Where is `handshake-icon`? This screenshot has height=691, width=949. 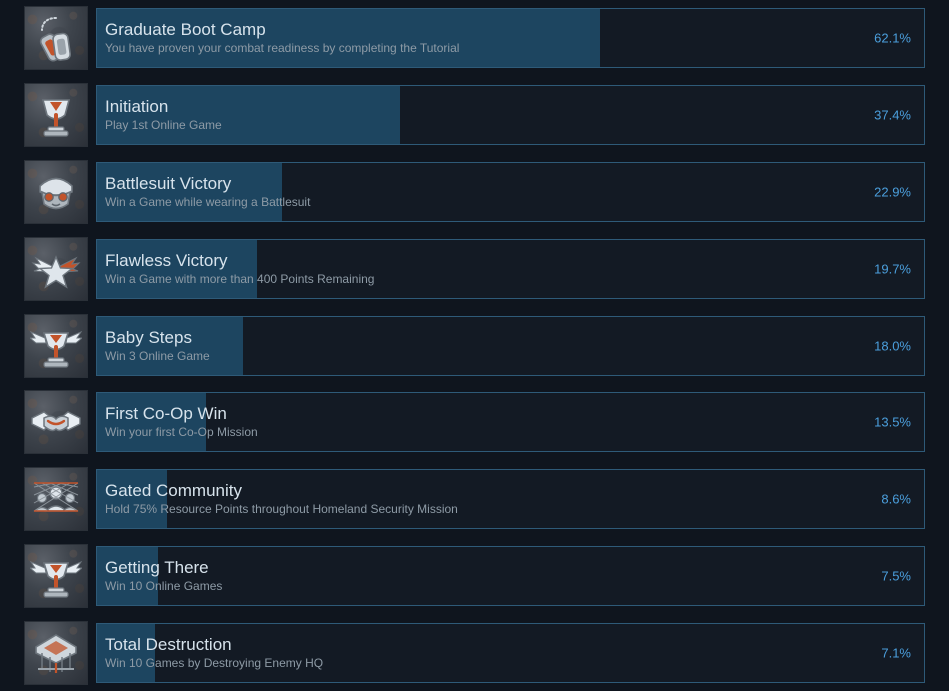 handshake-icon is located at coordinates (56, 422).